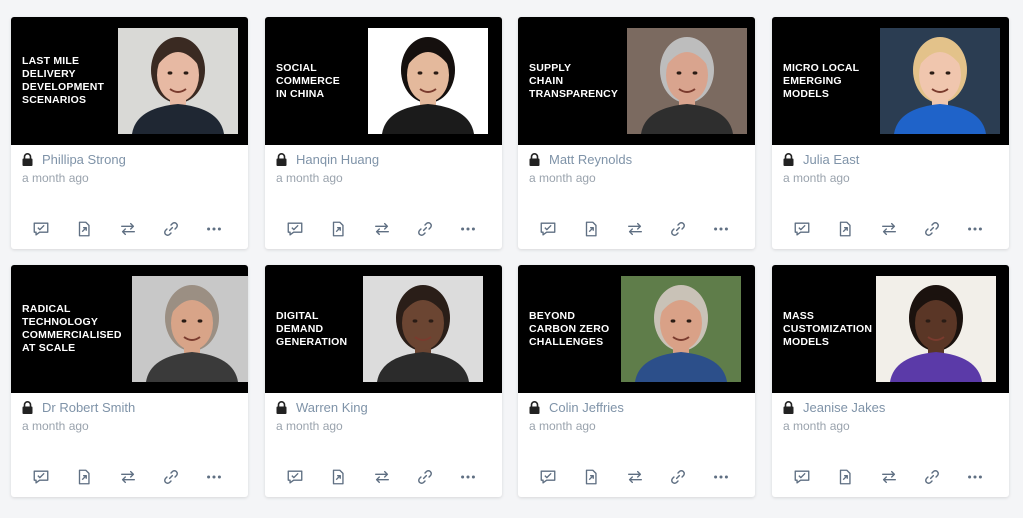  What do you see at coordinates (586, 407) in the screenshot?
I see `author-name: Colin Jeffries` at bounding box center [586, 407].